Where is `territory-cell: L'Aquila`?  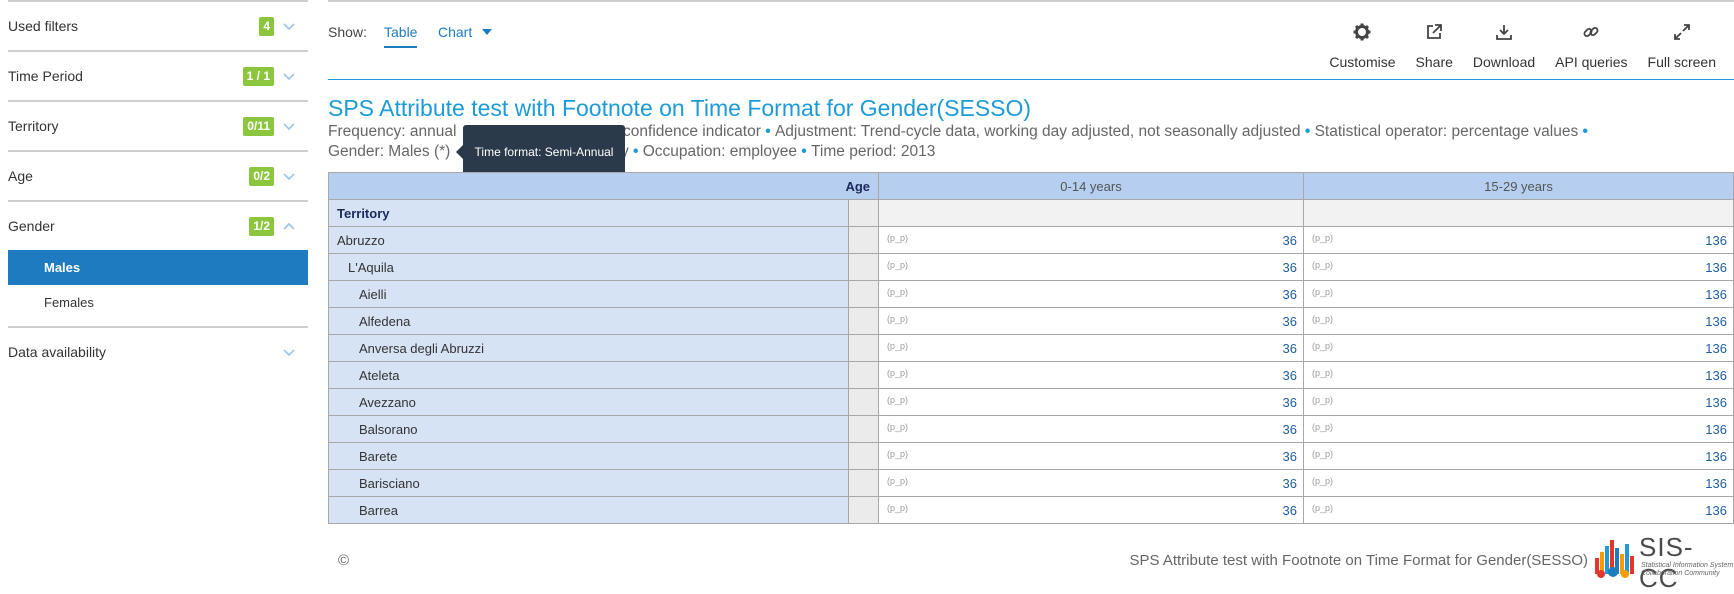
territory-cell: L'Aquila is located at coordinates (588, 267).